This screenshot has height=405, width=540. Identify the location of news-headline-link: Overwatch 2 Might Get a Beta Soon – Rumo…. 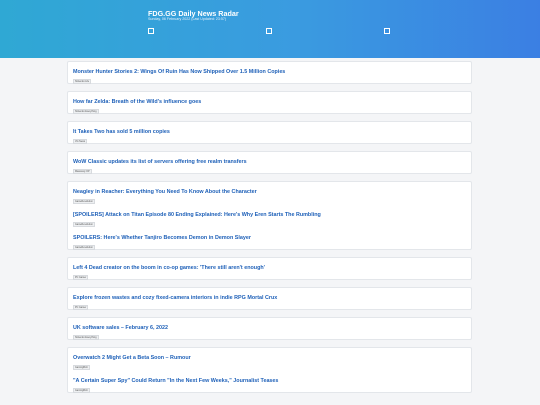
(132, 358).